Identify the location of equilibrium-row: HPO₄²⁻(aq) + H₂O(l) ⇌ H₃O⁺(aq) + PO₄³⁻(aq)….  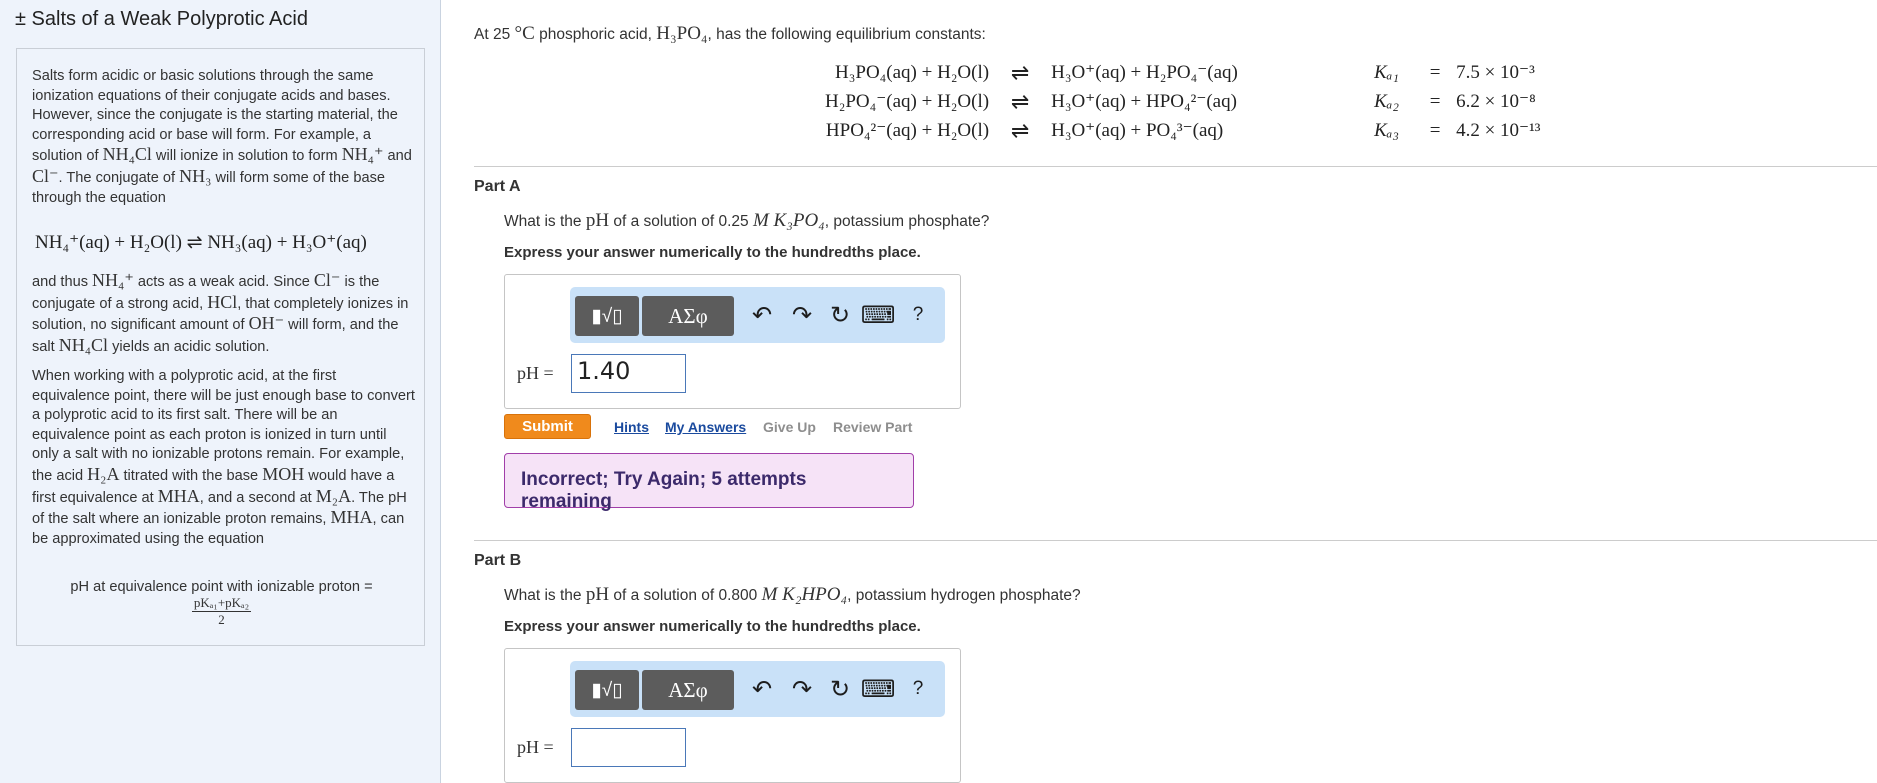
(1182, 130).